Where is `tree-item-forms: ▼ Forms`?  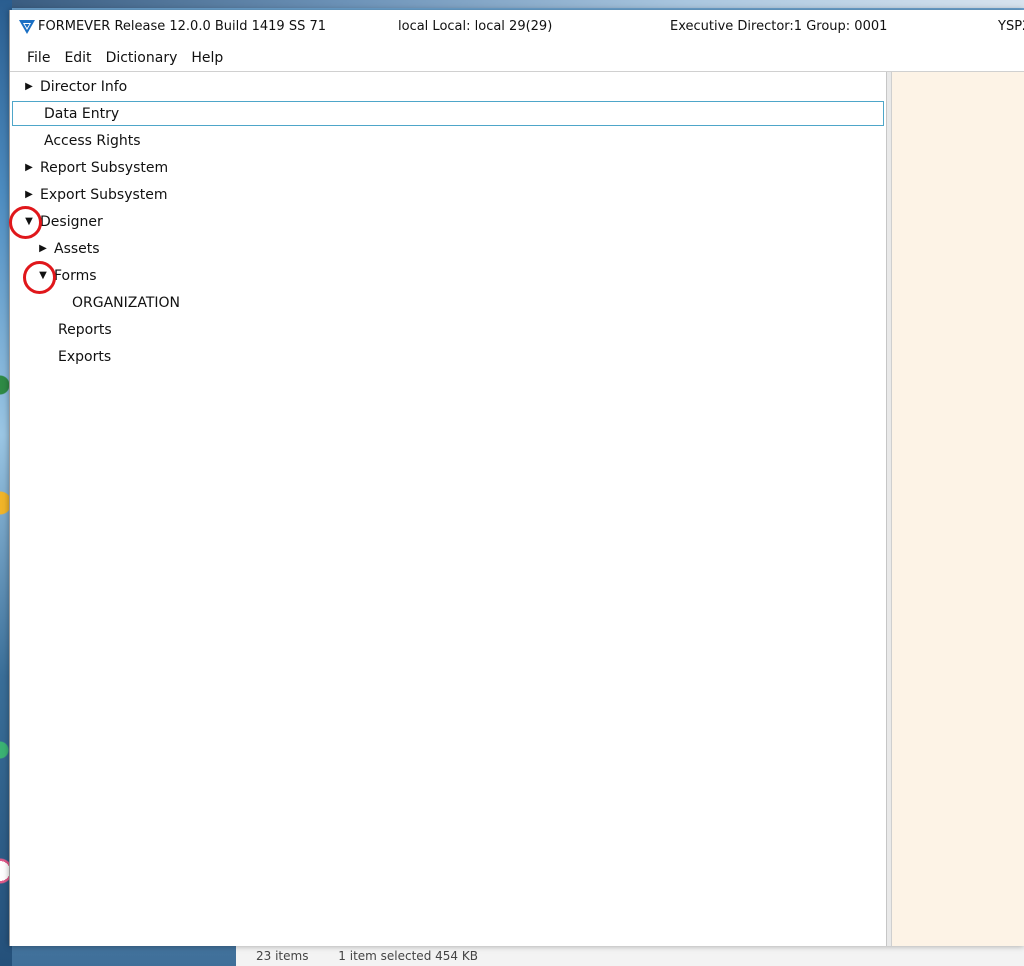
tree-item-forms: ▼ Forms is located at coordinates (448, 275).